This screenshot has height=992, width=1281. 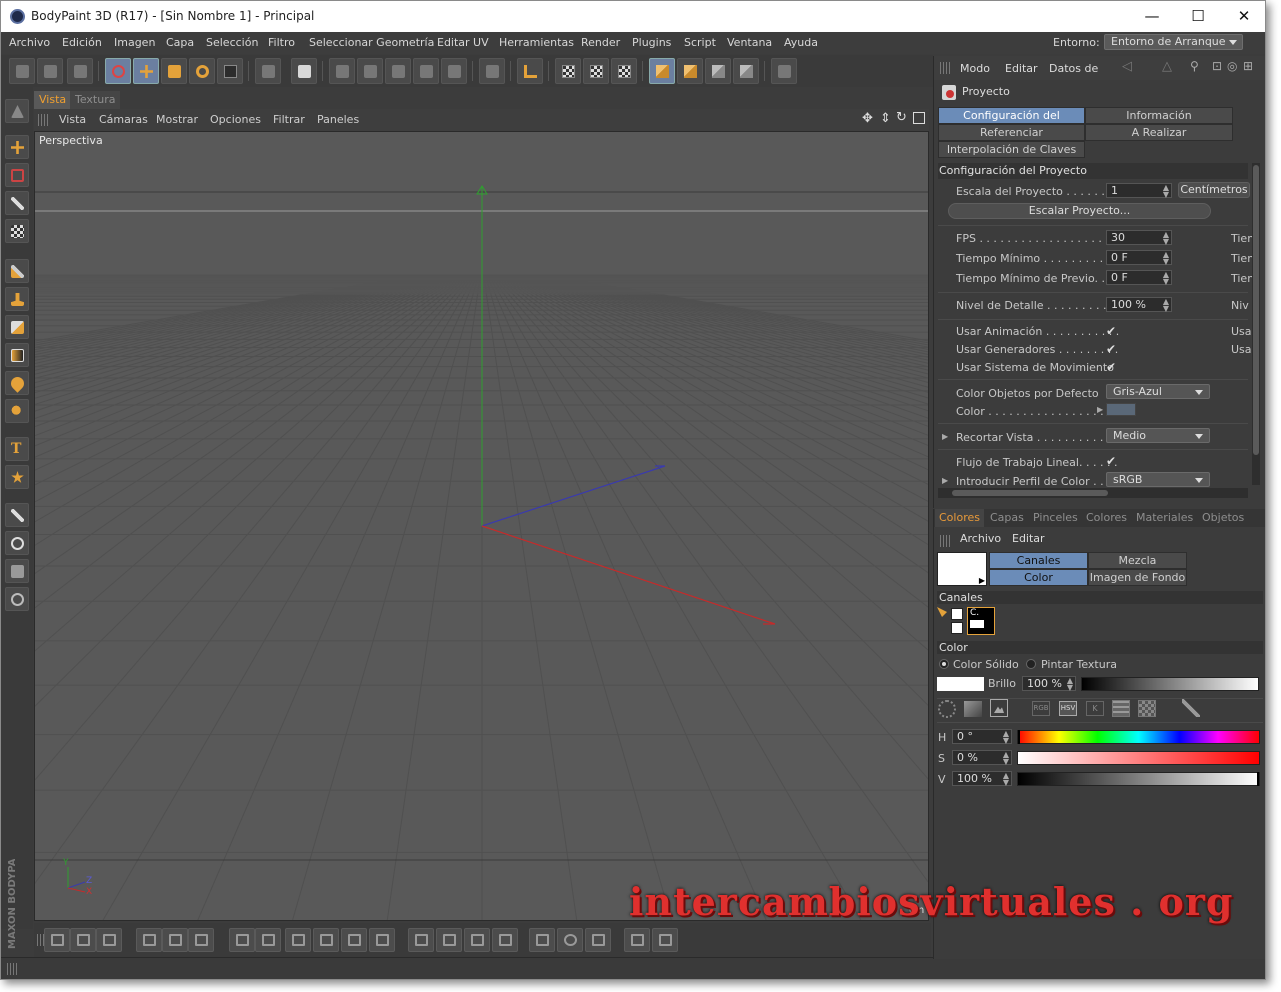 What do you see at coordinates (570, 940) in the screenshot?
I see `uv-tool-18-icon` at bounding box center [570, 940].